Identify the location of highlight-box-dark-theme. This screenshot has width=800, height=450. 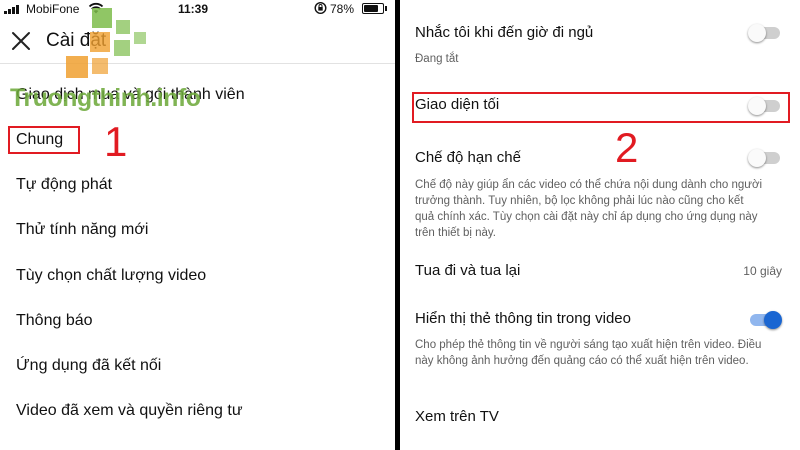
(601, 107).